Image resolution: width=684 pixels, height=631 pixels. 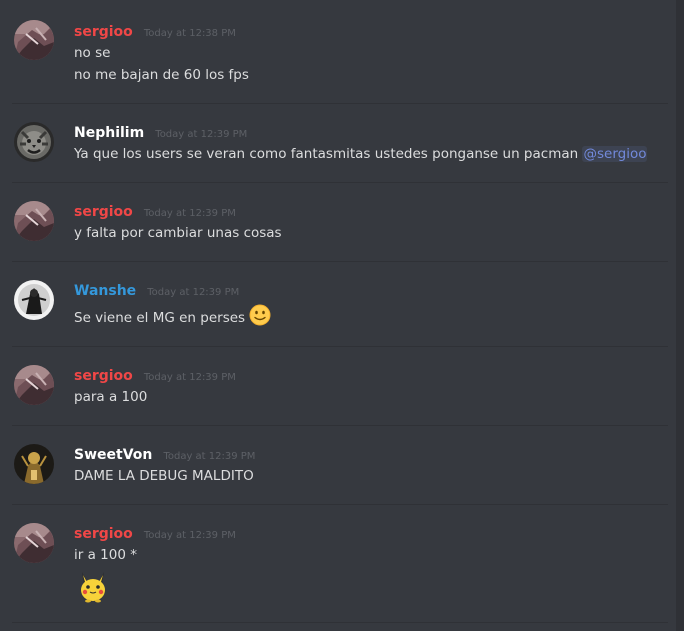 What do you see at coordinates (105, 555) in the screenshot?
I see `message-text: ir a 100 *` at bounding box center [105, 555].